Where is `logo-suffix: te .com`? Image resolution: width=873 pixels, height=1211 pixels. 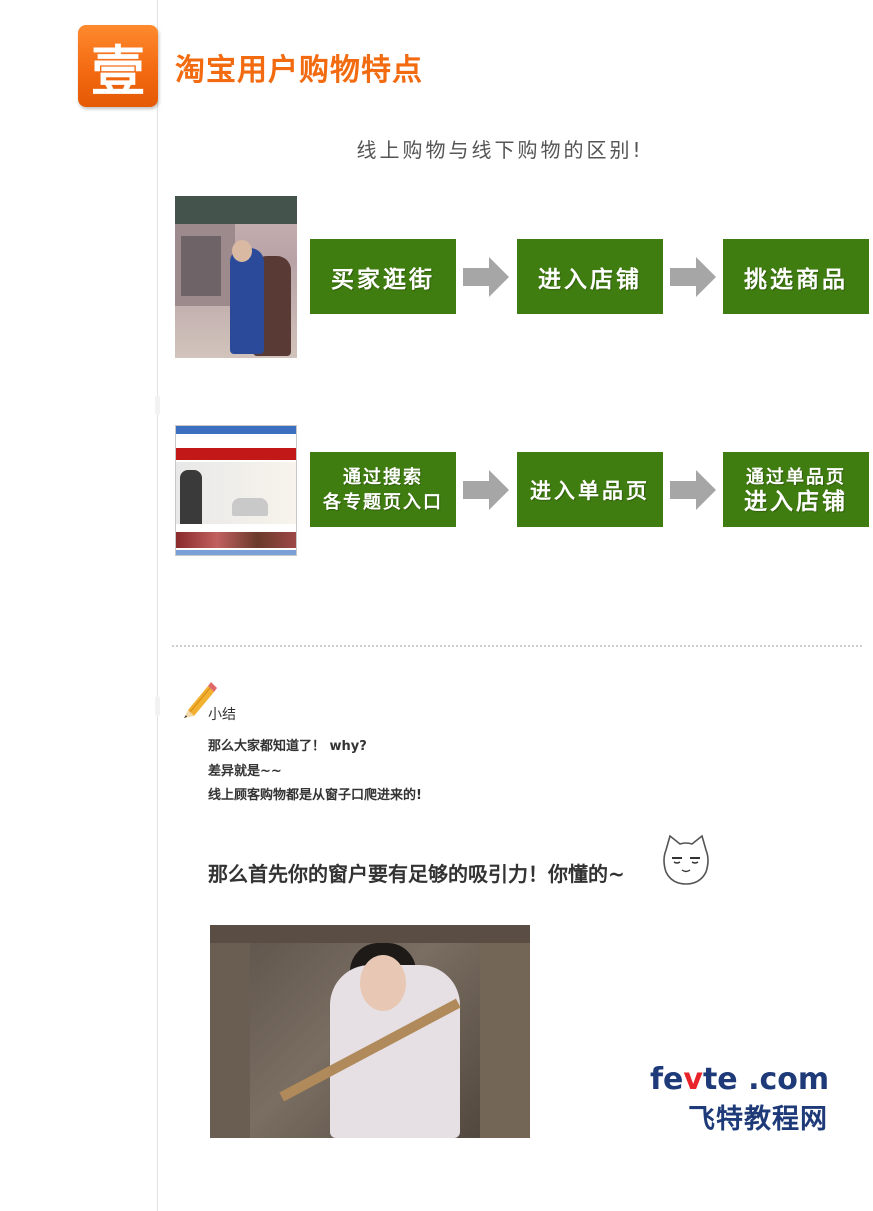
logo-suffix: te .com is located at coordinates (766, 1079).